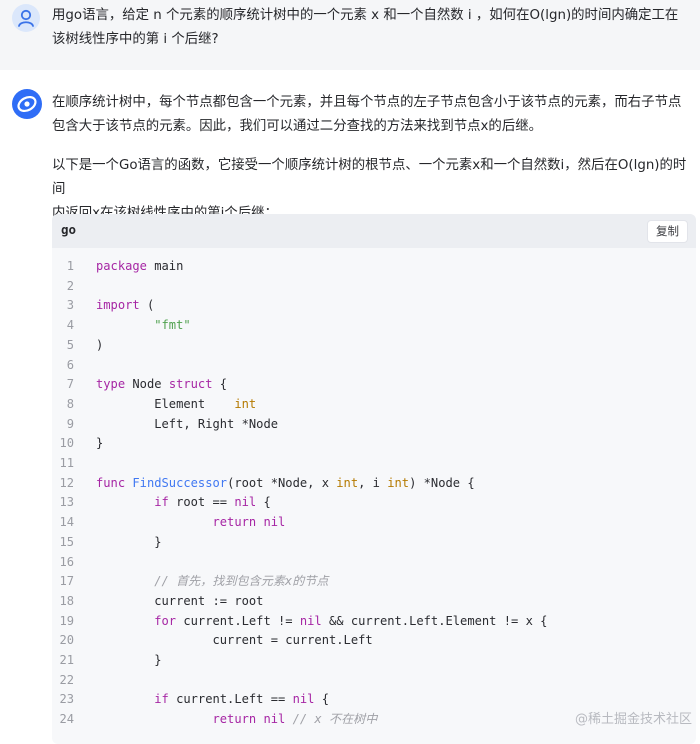  What do you see at coordinates (374, 660) in the screenshot?
I see `code-line: 21 }` at bounding box center [374, 660].